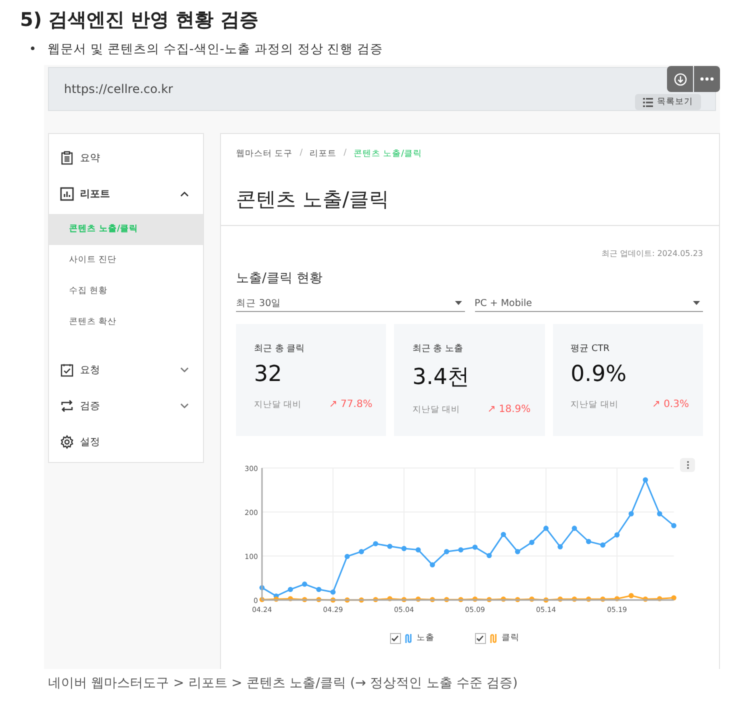 This screenshot has width=735, height=718. Describe the element at coordinates (651, 253) in the screenshot. I see `last-updated-text: 최근 업데이트: 2024.05.23` at that location.